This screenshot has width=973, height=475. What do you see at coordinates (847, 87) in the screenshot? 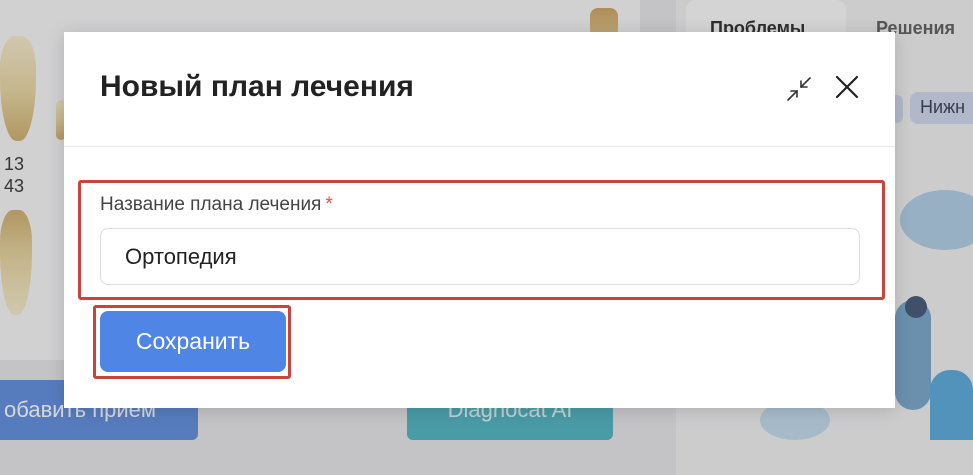
I see `close-icon` at bounding box center [847, 87].